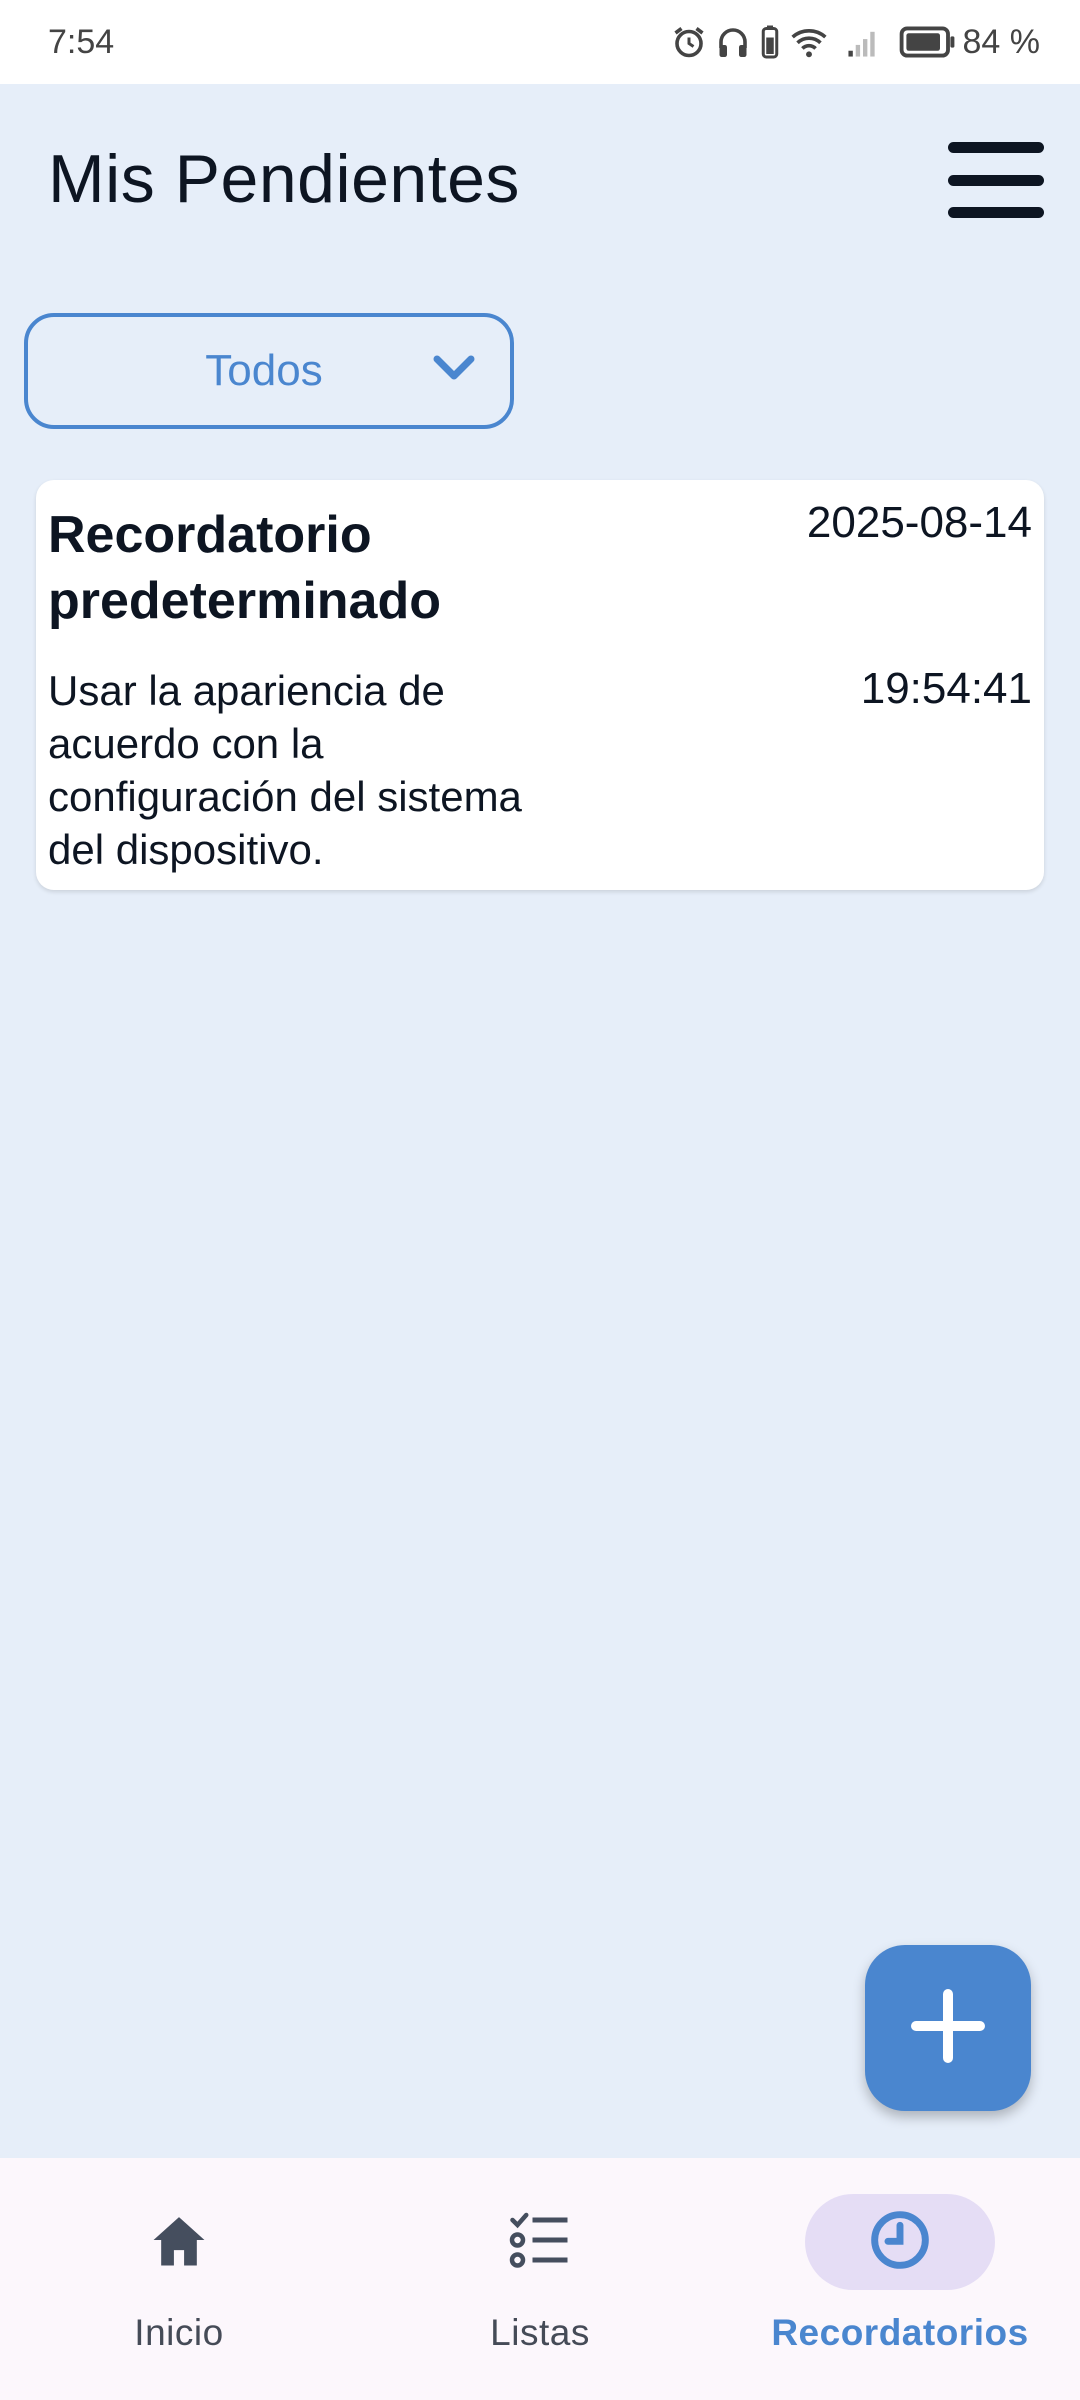 The width and height of the screenshot is (1080, 2400). What do you see at coordinates (919, 522) in the screenshot?
I see `reminder-date: 2025-08-14` at bounding box center [919, 522].